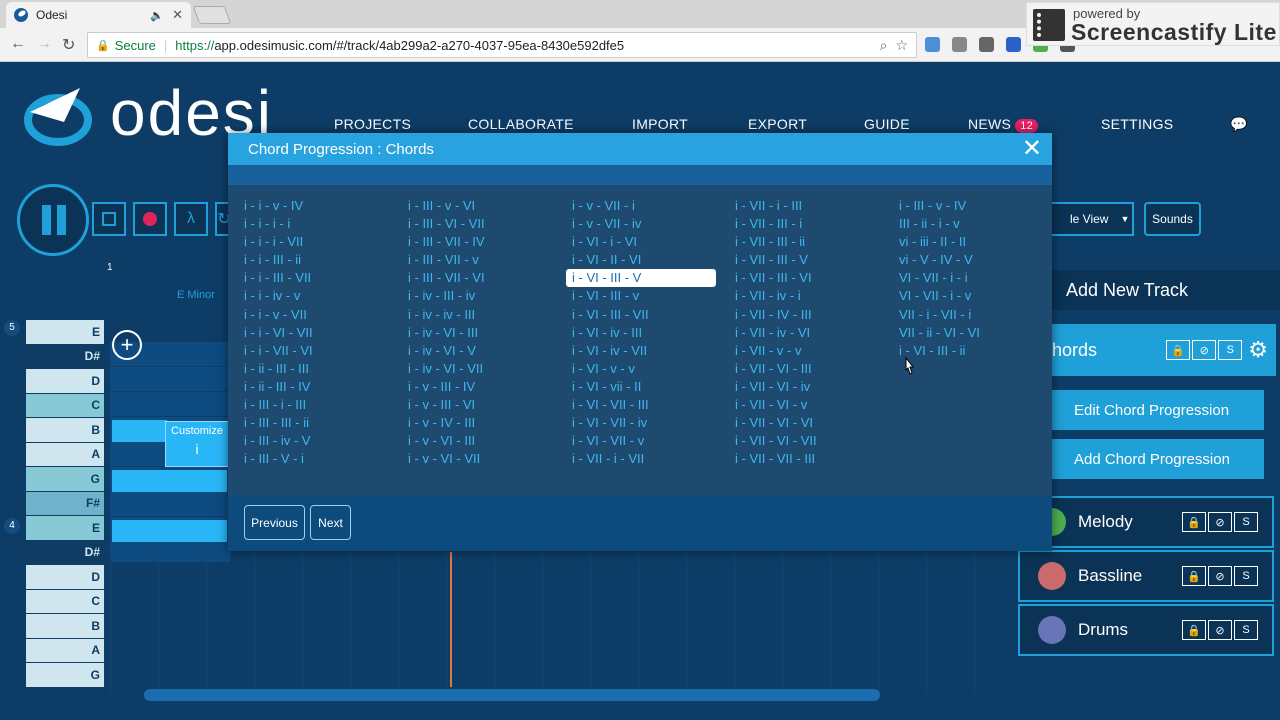 This screenshot has width=1280, height=720. What do you see at coordinates (977, 315) in the screenshot?
I see `chord-progression-option: VII - i - VII - i` at bounding box center [977, 315].